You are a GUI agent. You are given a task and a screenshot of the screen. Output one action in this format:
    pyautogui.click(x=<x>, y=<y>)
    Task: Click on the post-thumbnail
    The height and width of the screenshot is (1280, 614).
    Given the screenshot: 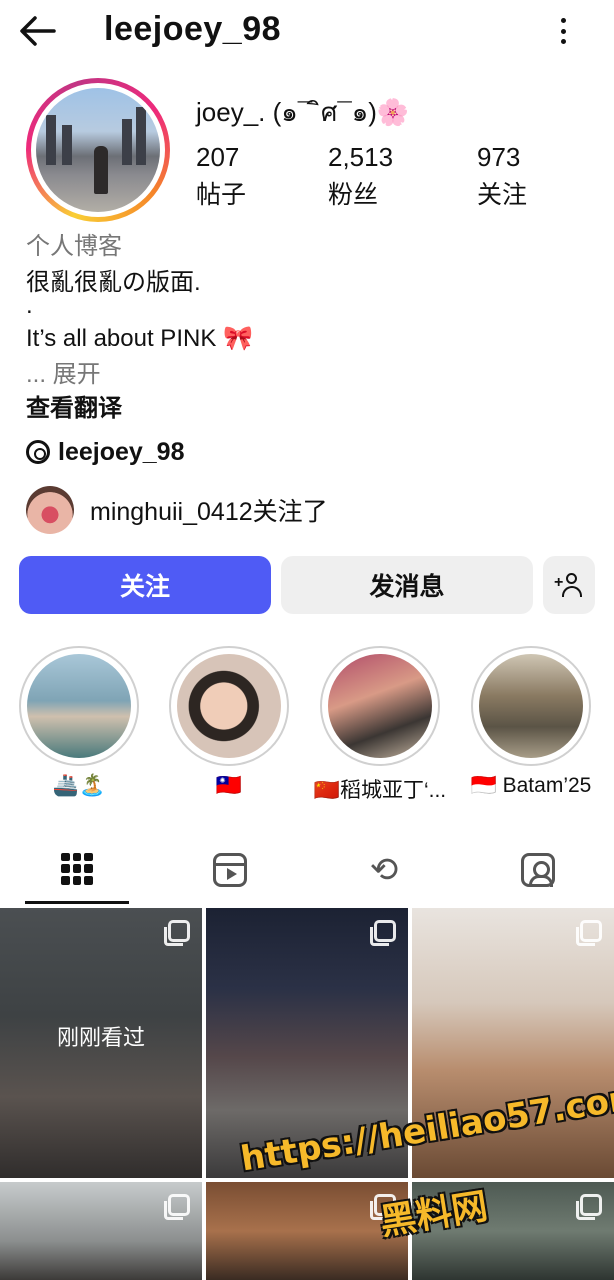 What is the action you would take?
    pyautogui.click(x=101, y=1231)
    